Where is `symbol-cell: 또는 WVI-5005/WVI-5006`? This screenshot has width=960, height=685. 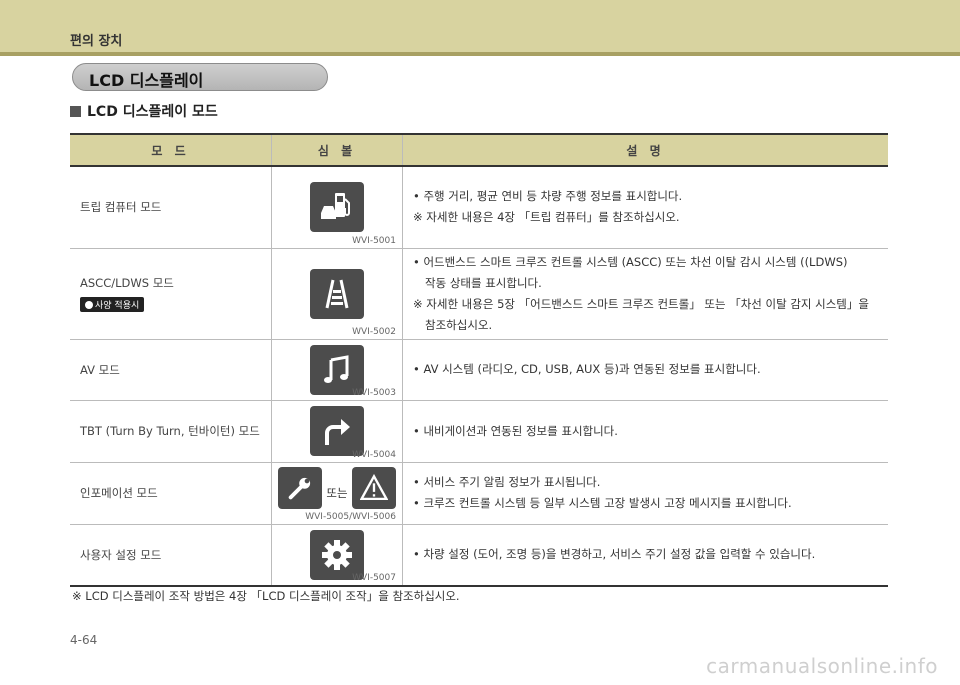 symbol-cell: 또는 WVI-5005/WVI-5006 is located at coordinates (337, 493).